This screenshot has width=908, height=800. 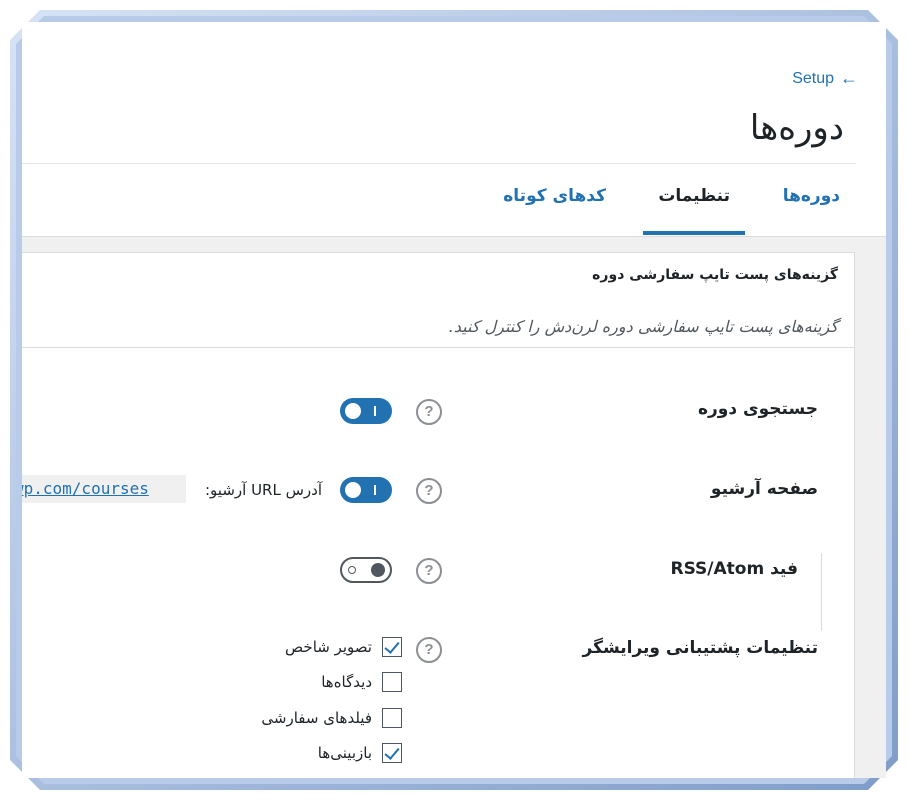 I want to click on archive-page-label: صفحه آرشیو, so click(x=764, y=489).